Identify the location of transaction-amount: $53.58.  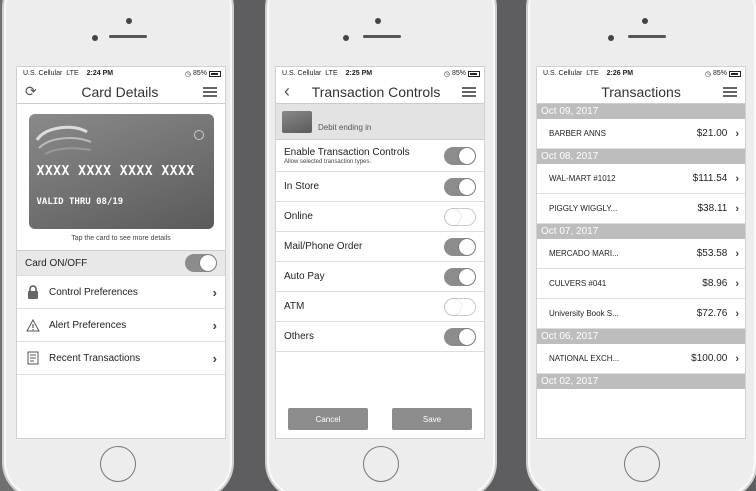
(712, 253).